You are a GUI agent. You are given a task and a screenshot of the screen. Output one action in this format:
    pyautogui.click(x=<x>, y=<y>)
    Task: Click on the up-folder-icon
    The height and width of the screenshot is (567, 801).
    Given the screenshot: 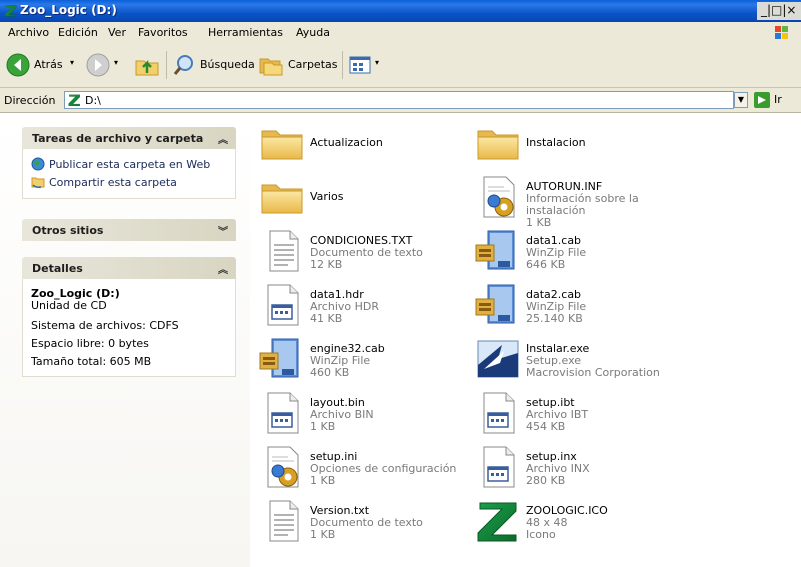 What is the action you would take?
    pyautogui.click(x=147, y=67)
    